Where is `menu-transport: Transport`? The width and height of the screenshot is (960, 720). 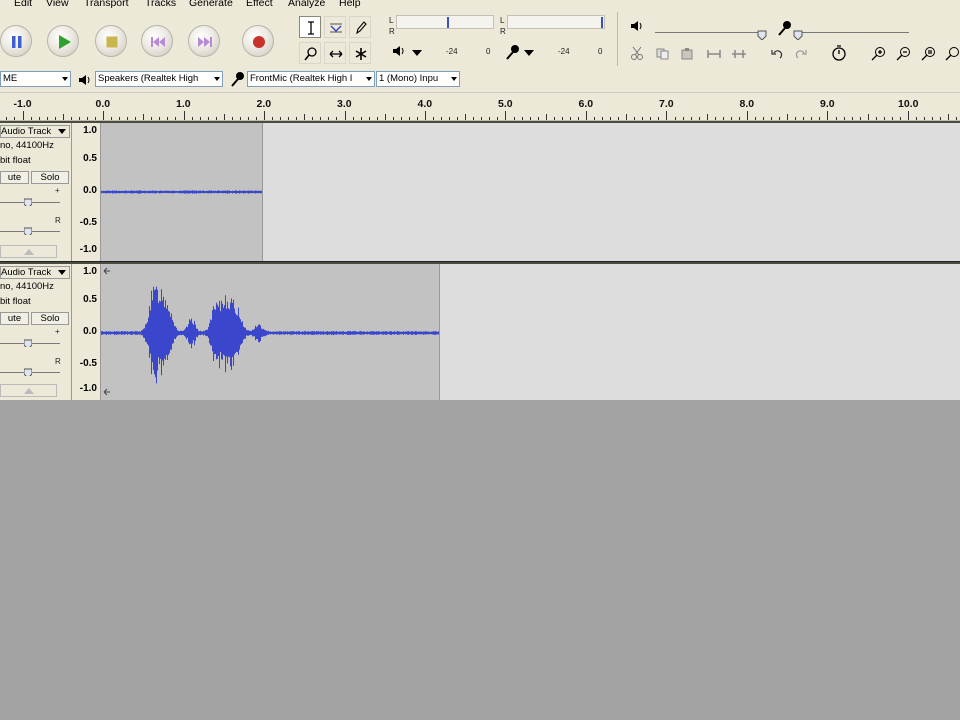
menu-transport: Transport is located at coordinates (106, 4).